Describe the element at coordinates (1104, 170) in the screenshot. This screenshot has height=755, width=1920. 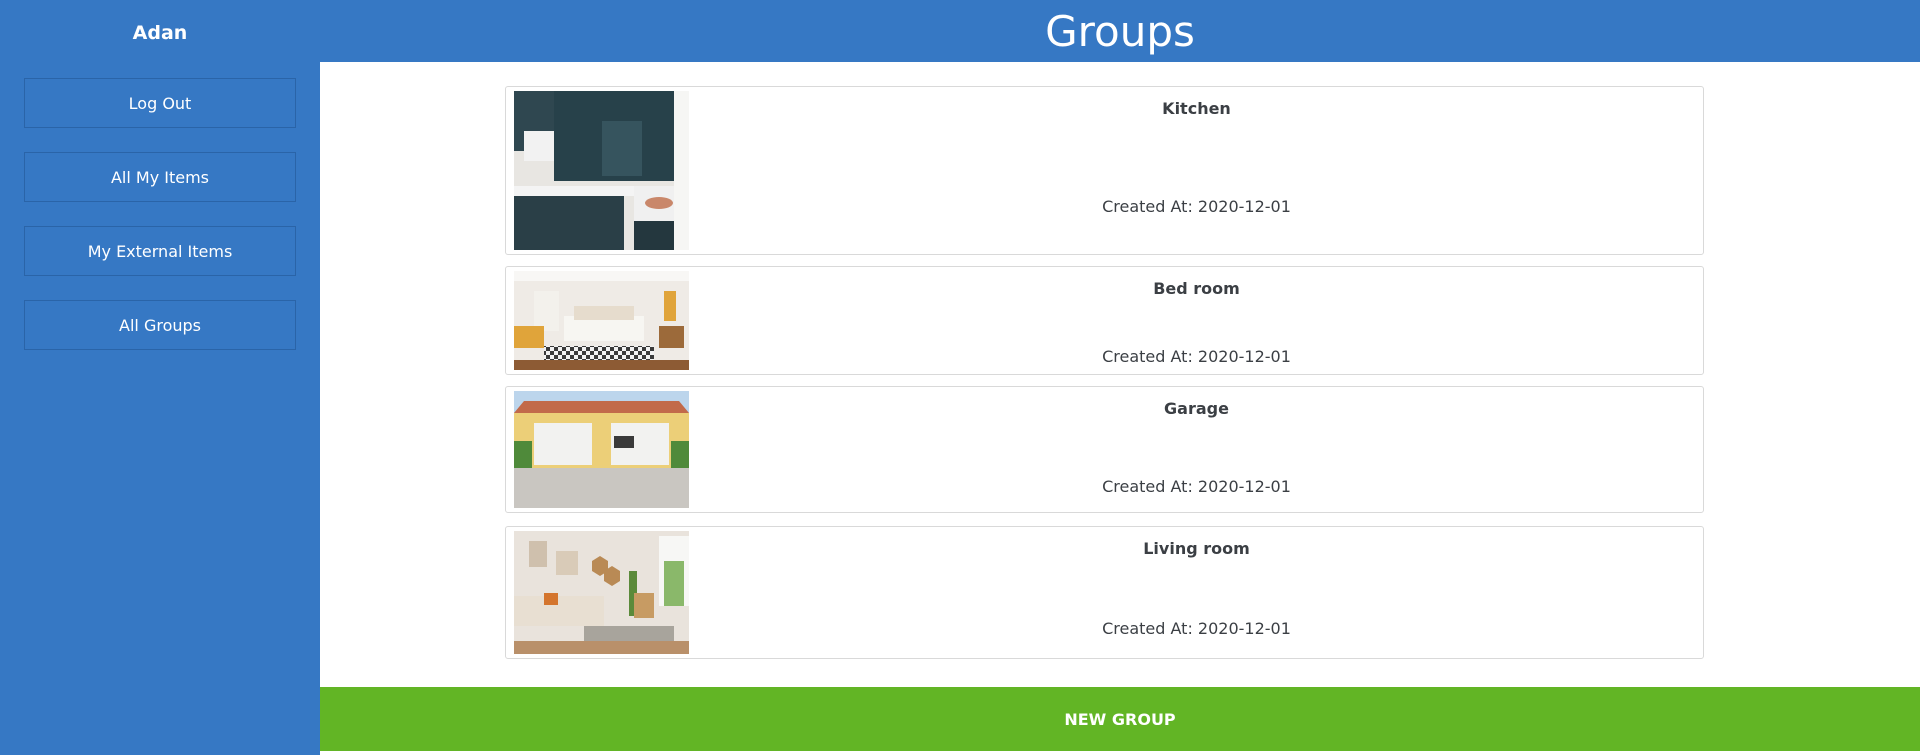
I see `group-card-kitchen: Kitchen Created At: 2020-12-01` at that location.